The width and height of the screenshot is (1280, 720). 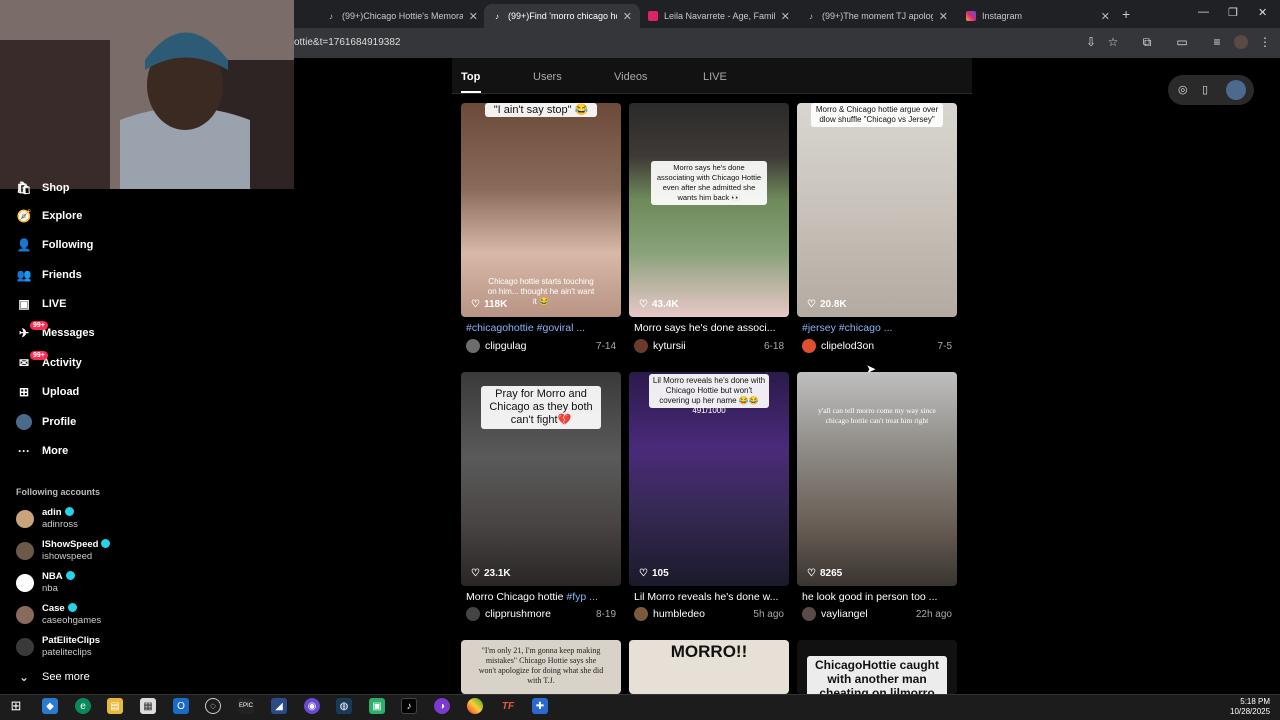 I want to click on following-account: NBA nba, so click(x=45, y=583).